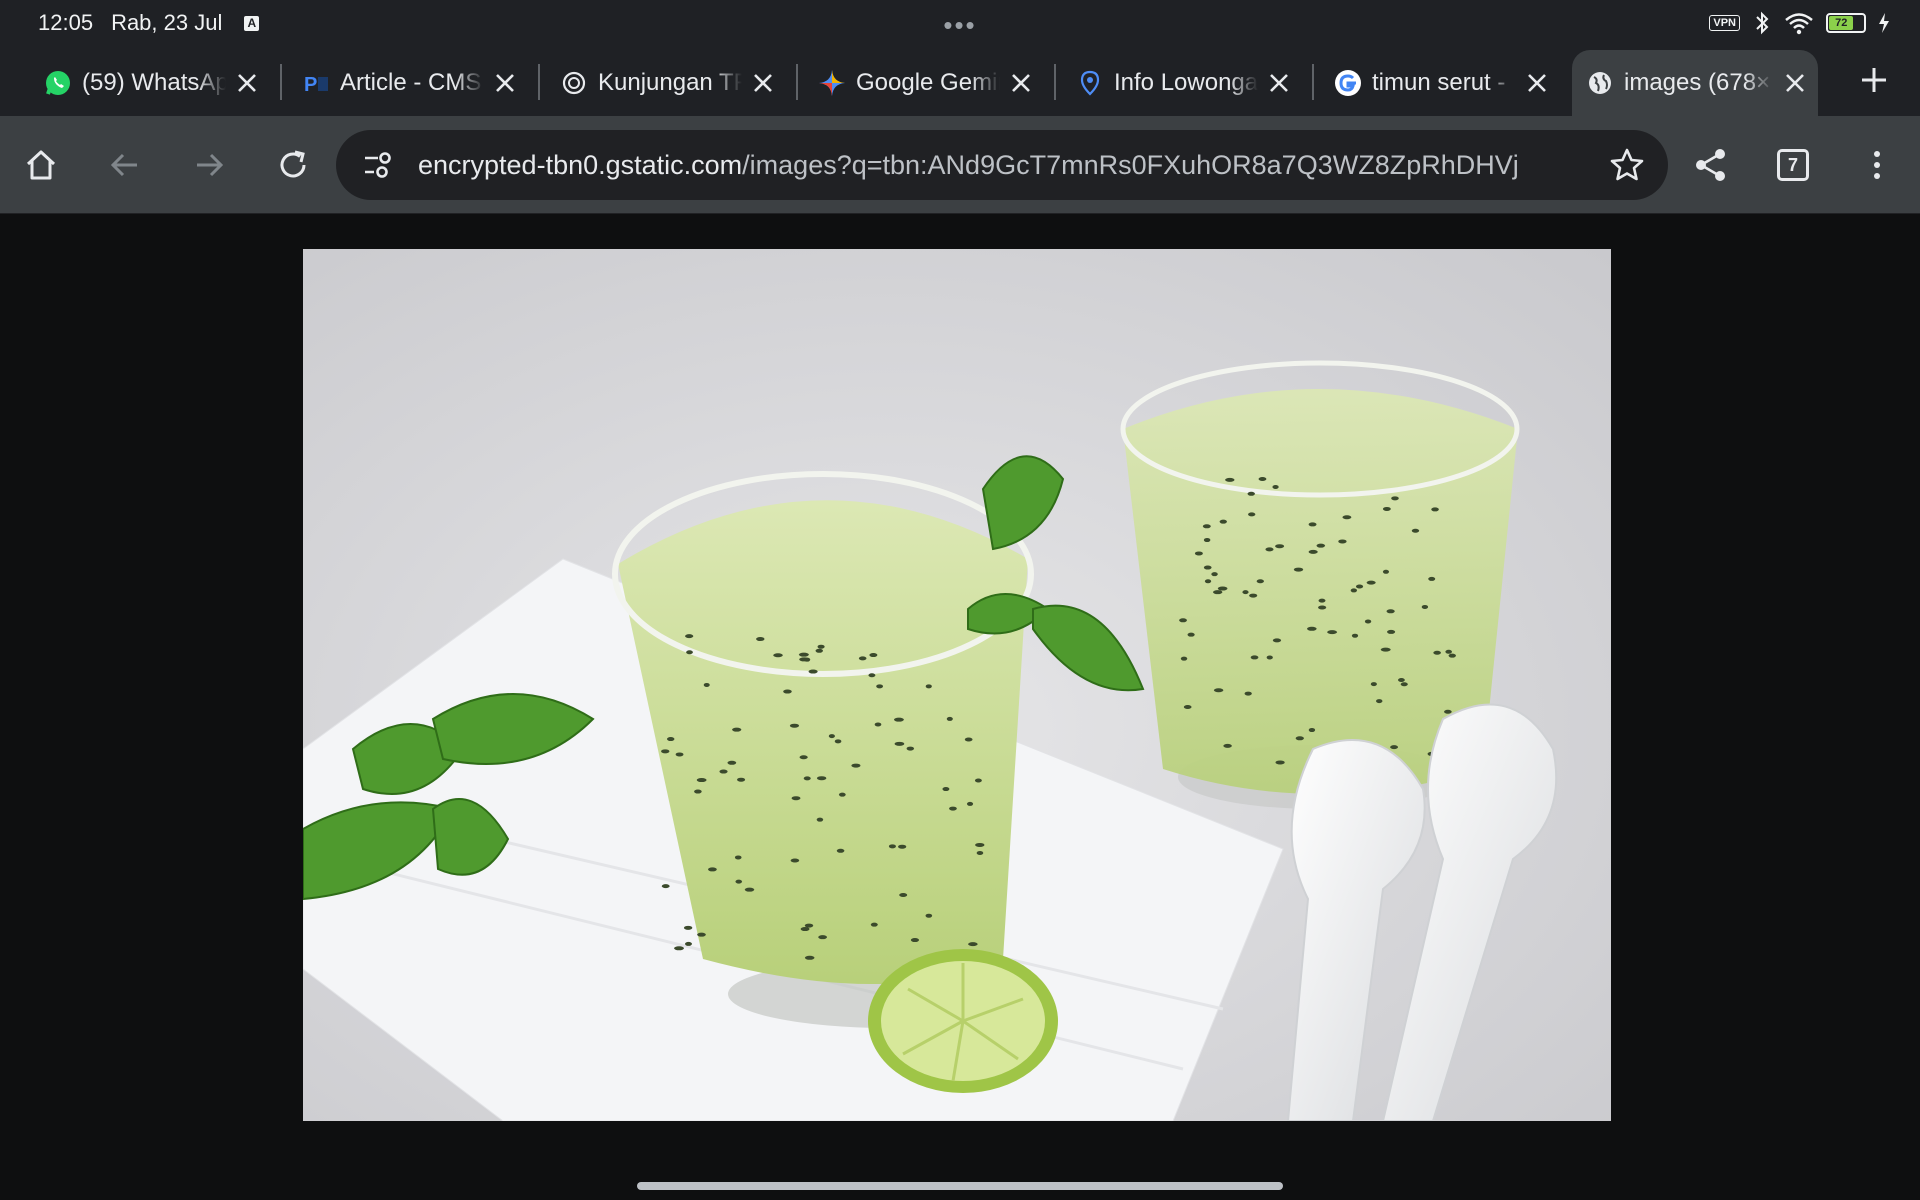  Describe the element at coordinates (1711, 165) in the screenshot. I see `share-button` at that location.